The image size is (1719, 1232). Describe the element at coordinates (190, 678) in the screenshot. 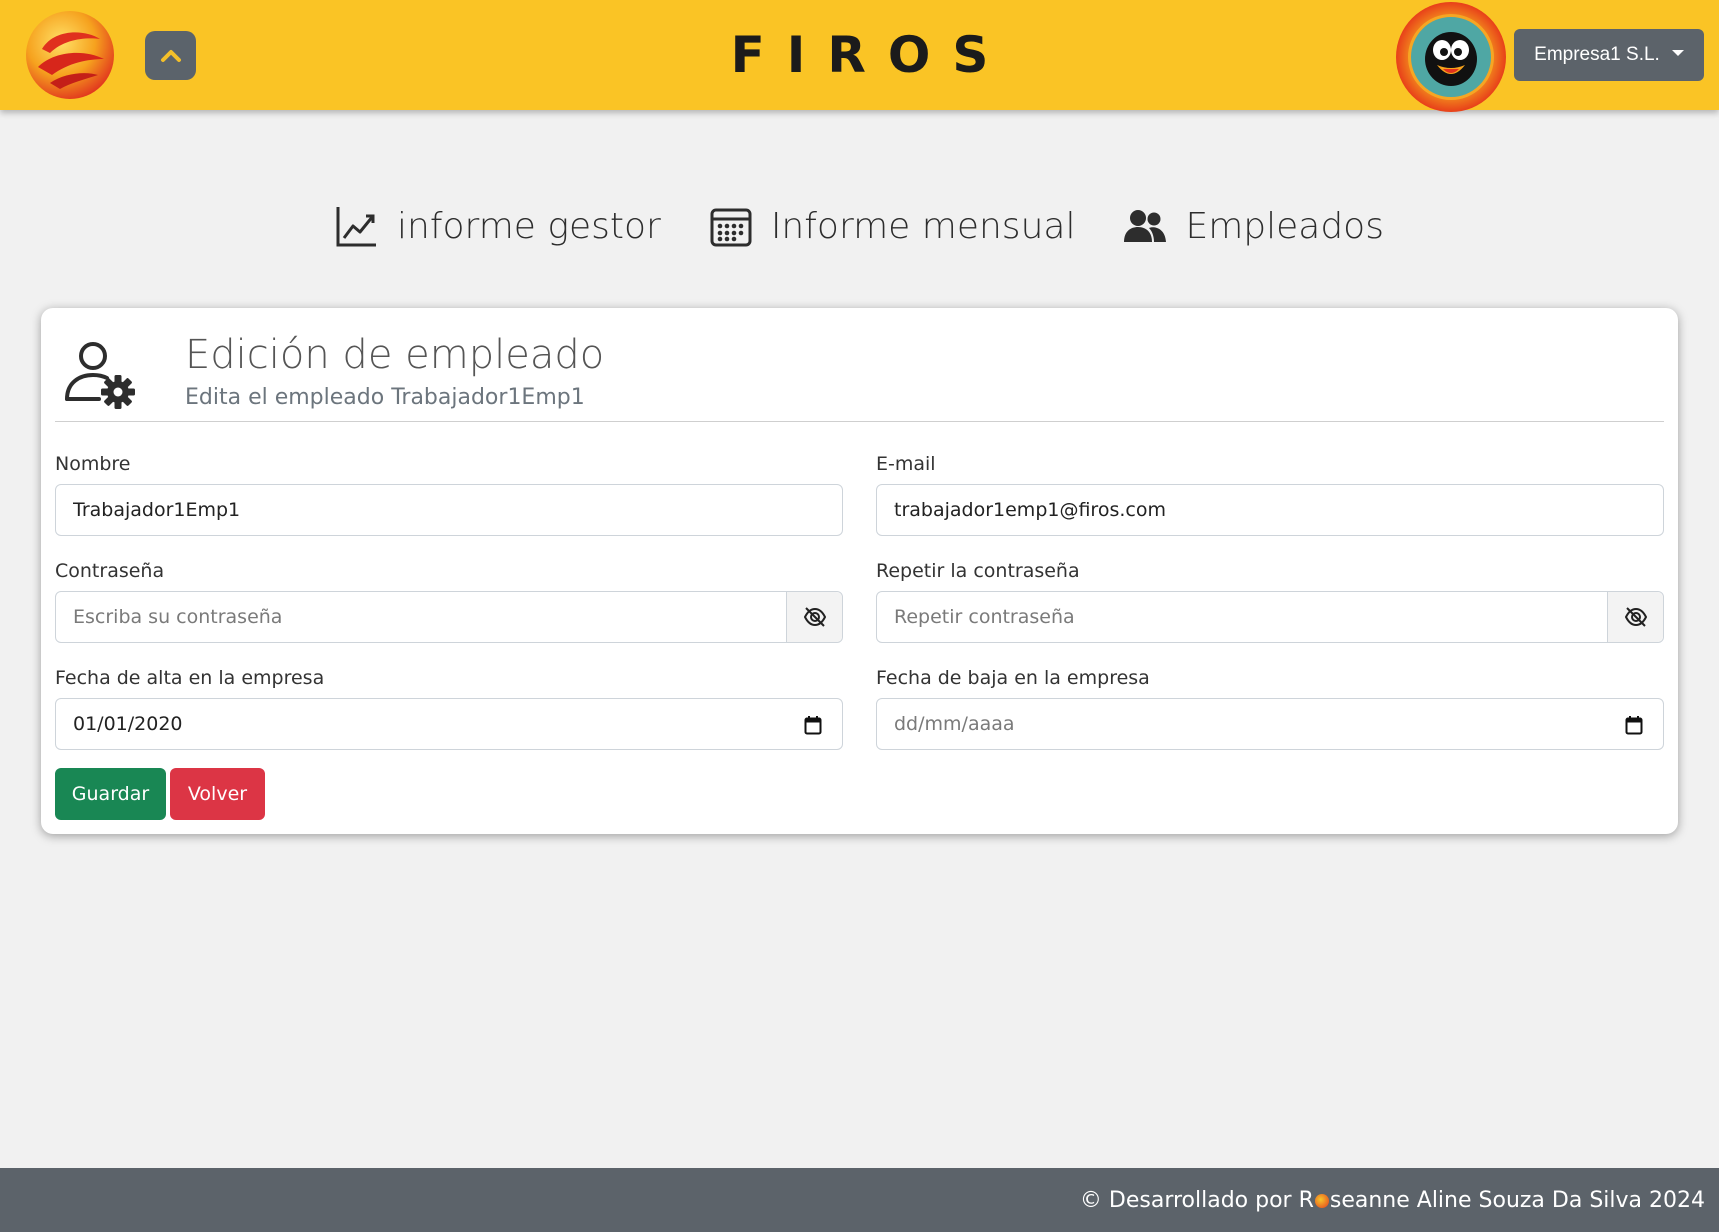

I see `fecha-alta-label: Fecha de alta en la empresa` at that location.